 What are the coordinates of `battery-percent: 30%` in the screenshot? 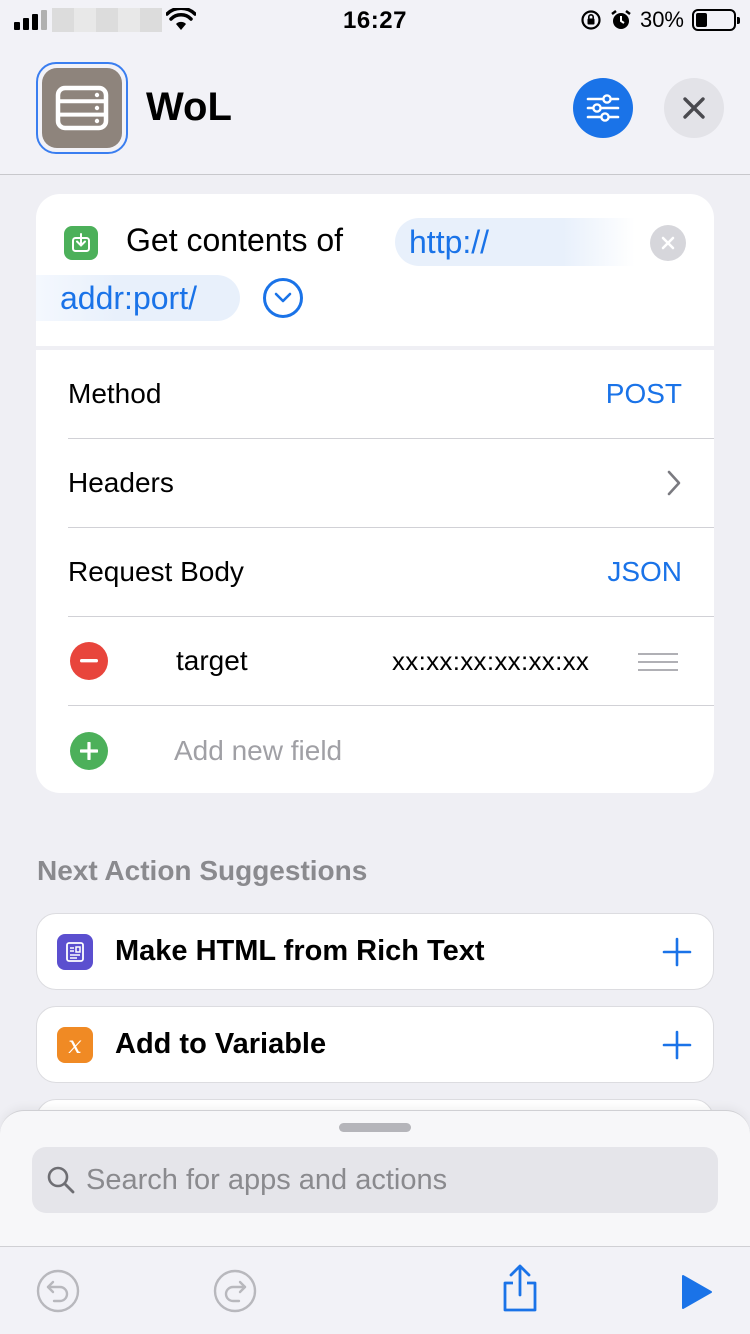 It's located at (661, 19).